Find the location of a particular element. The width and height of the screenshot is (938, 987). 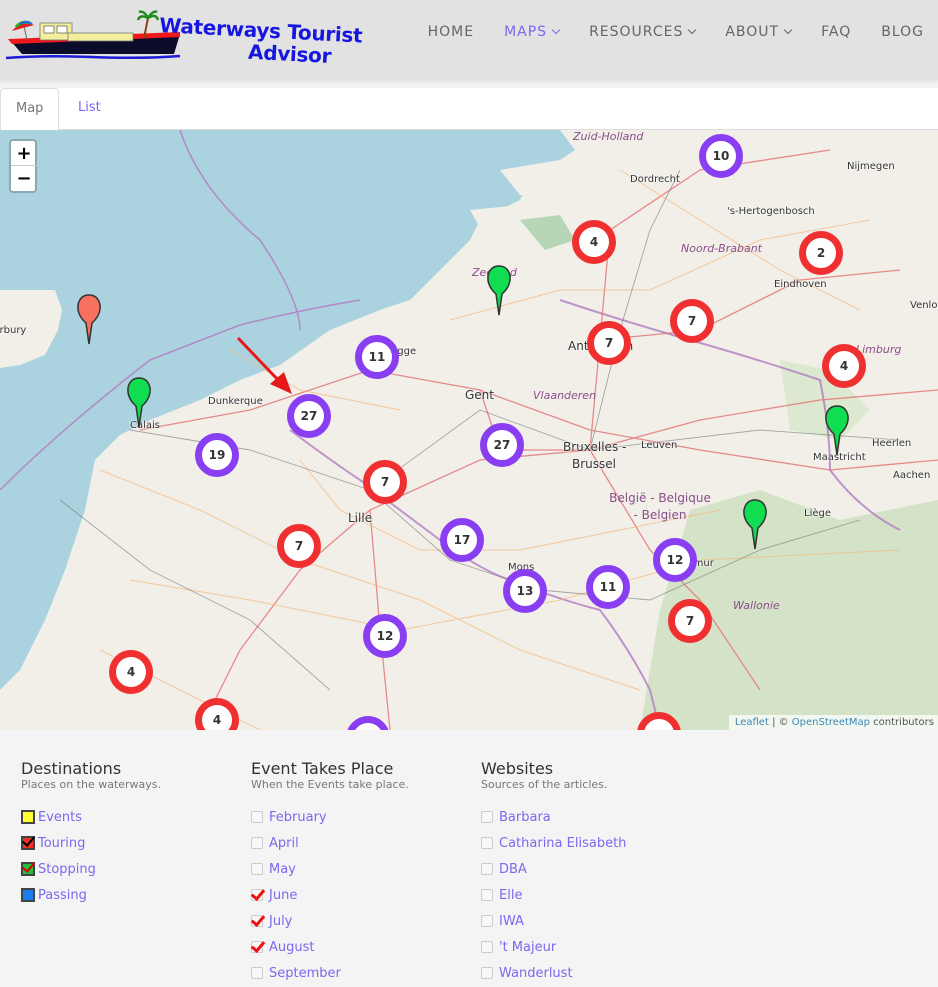

nav-home: HOME is located at coordinates (436, 32).